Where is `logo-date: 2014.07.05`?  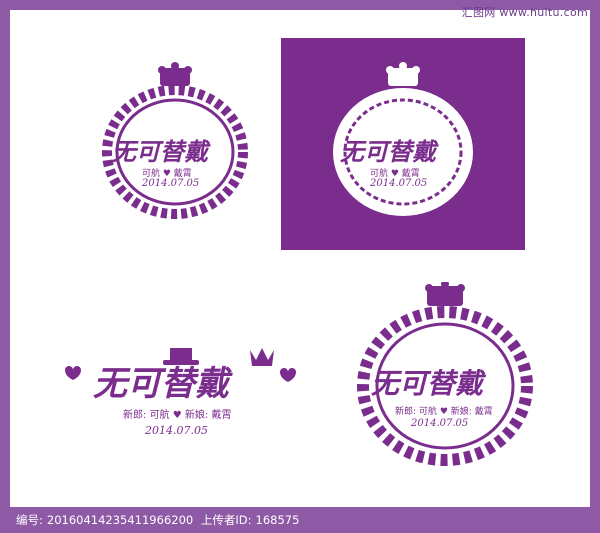
logo-date: 2014.07.05 is located at coordinates (176, 430).